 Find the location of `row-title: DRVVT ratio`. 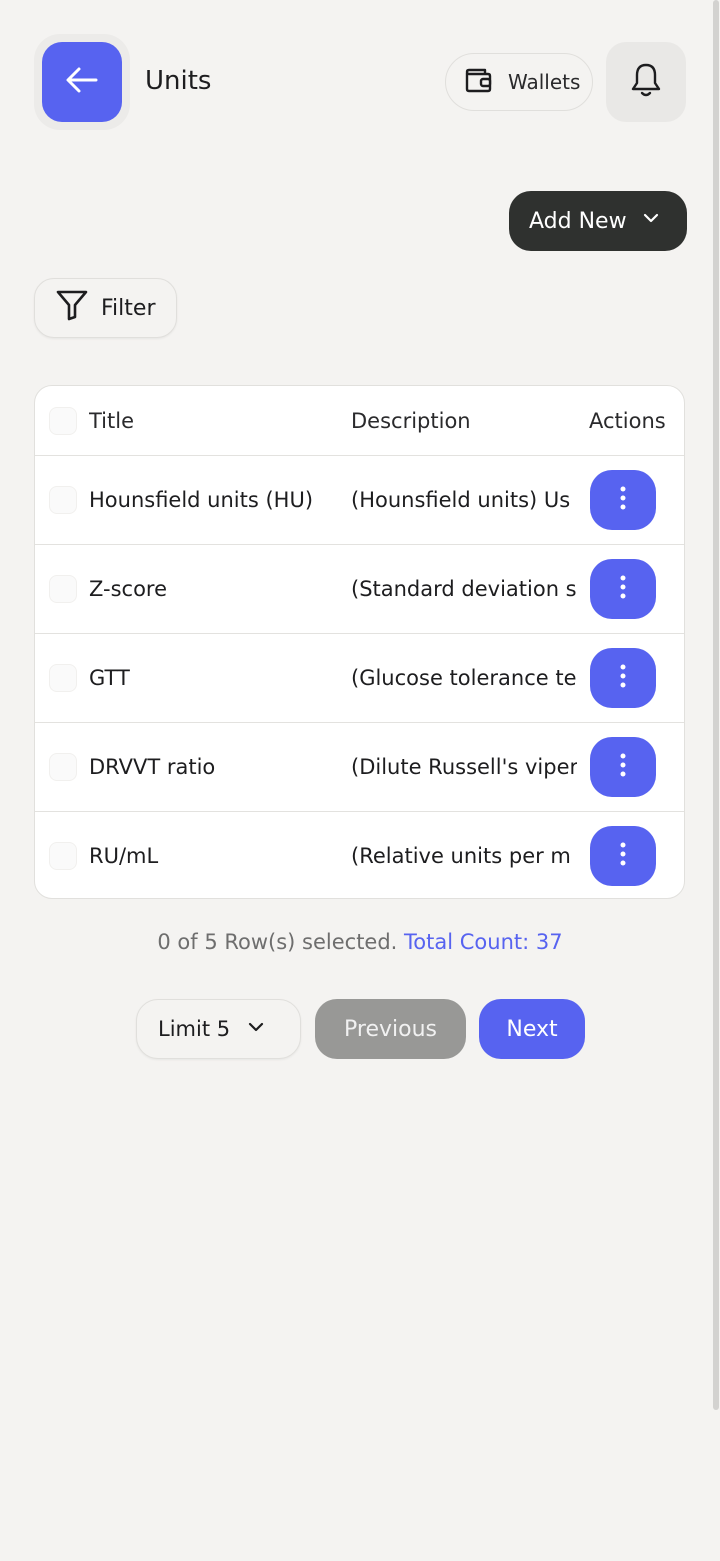

row-title: DRVVT ratio is located at coordinates (152, 767).